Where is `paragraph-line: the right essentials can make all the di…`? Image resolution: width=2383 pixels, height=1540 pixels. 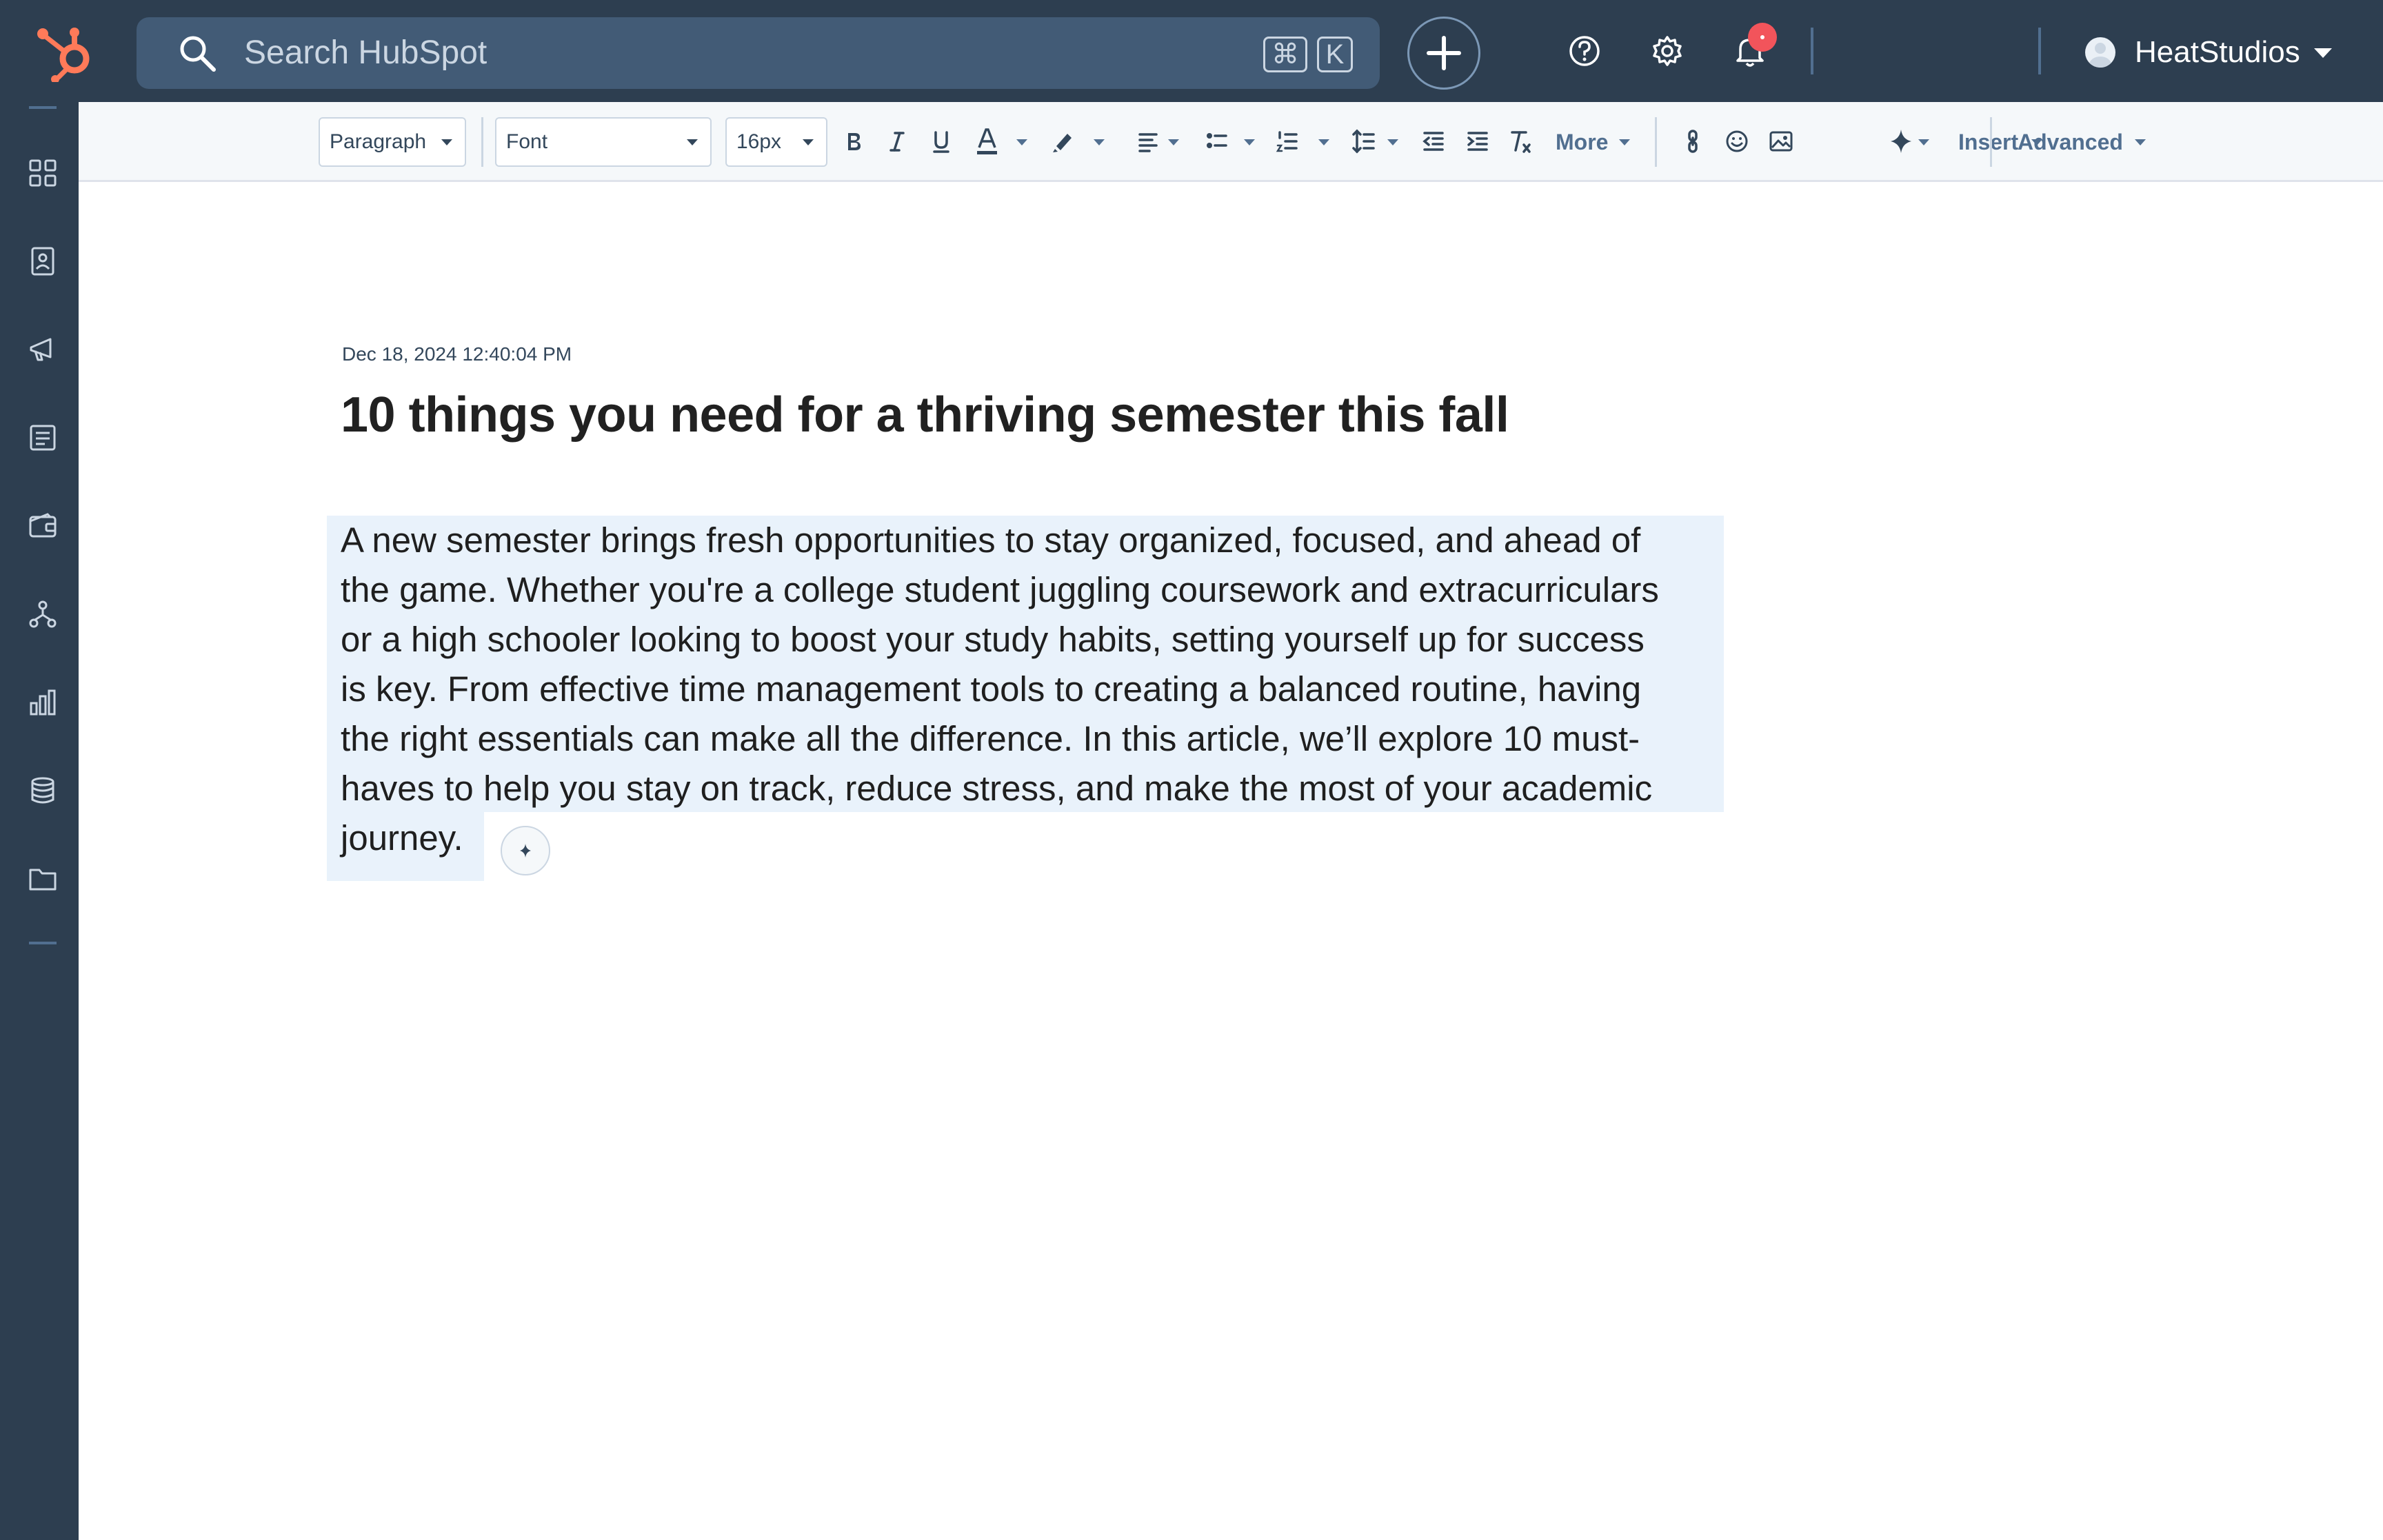
paragraph-line: the right essentials can make all the di… is located at coordinates (990, 739).